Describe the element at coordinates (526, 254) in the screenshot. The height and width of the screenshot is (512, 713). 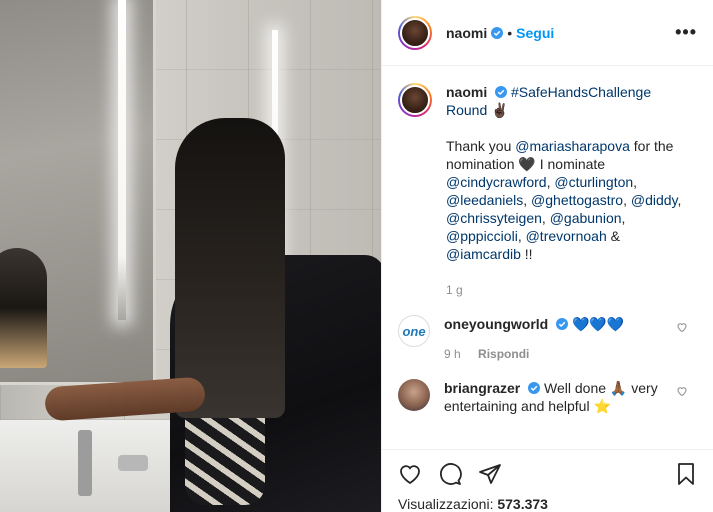
I see `caption-ending: !!` at that location.